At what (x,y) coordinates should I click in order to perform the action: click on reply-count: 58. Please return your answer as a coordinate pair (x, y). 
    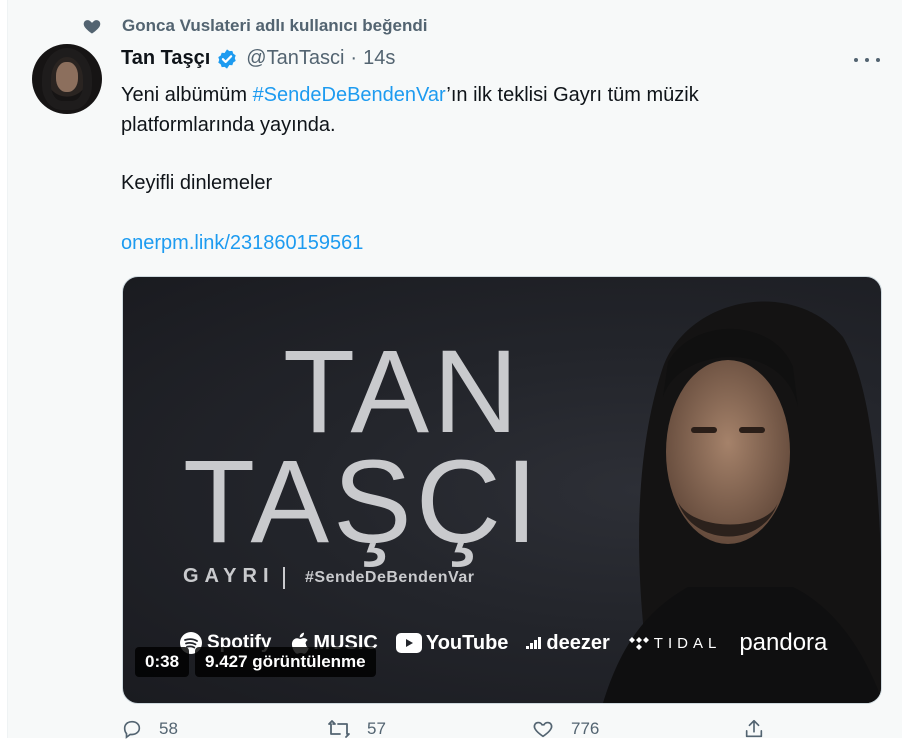
    Looking at the image, I should click on (168, 728).